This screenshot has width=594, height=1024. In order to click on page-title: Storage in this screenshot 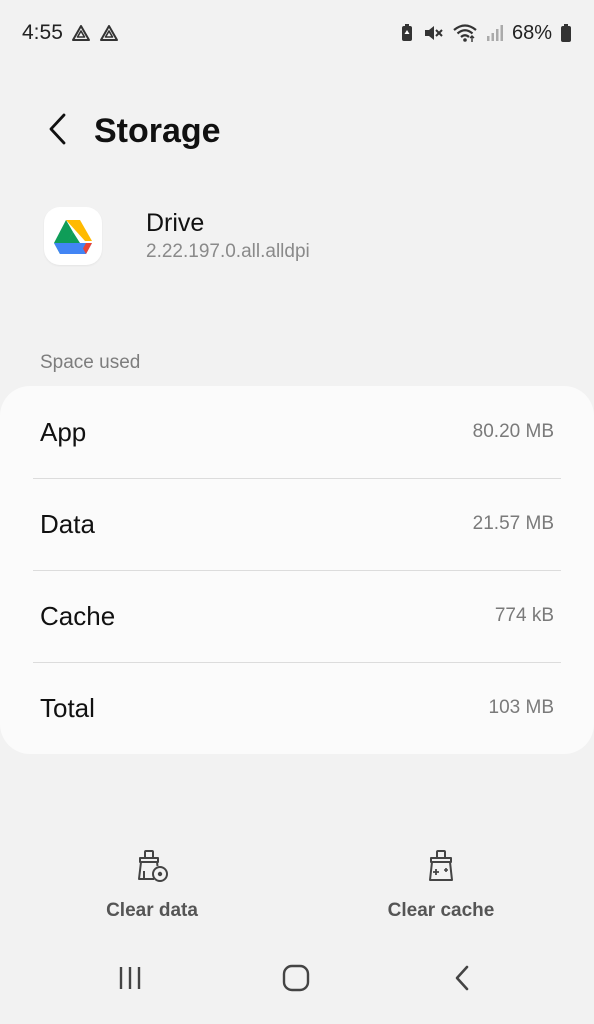, I will do `click(157, 130)`.